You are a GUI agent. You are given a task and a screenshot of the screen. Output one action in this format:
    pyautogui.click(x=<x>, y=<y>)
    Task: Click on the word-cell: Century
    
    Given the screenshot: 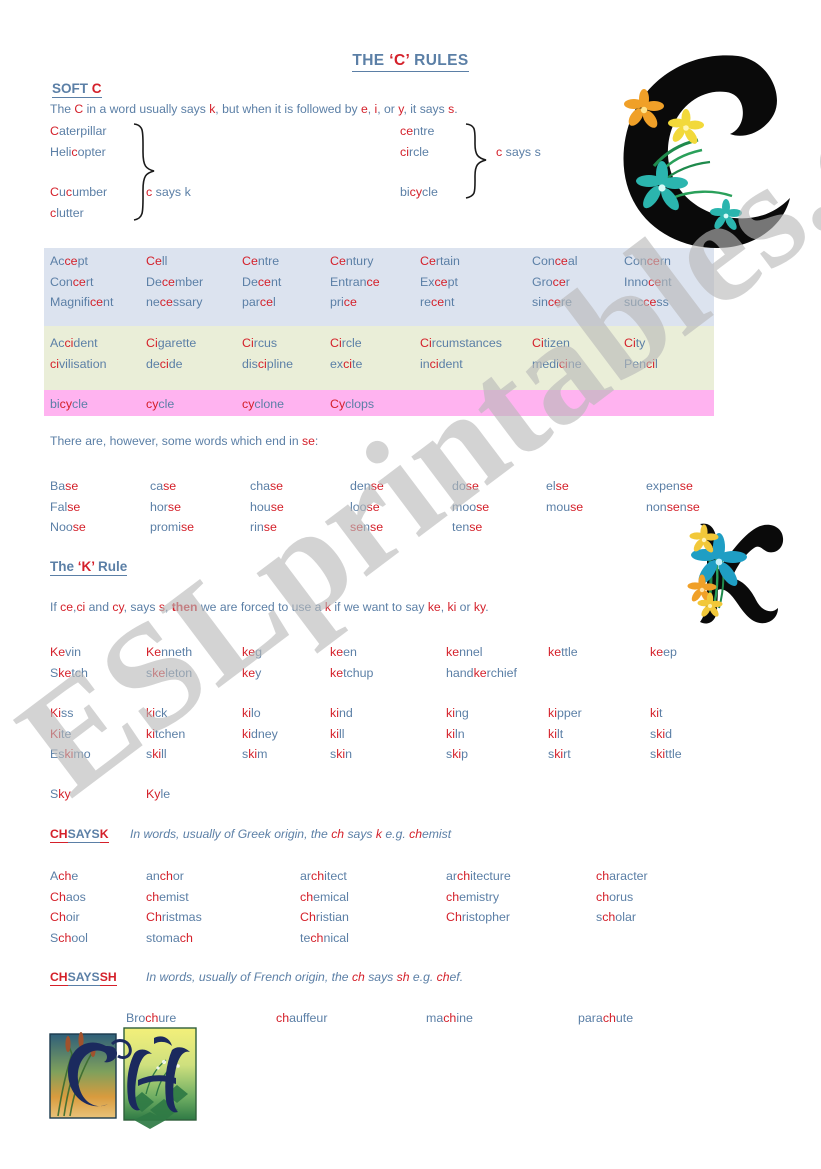 What is the action you would take?
    pyautogui.click(x=352, y=261)
    